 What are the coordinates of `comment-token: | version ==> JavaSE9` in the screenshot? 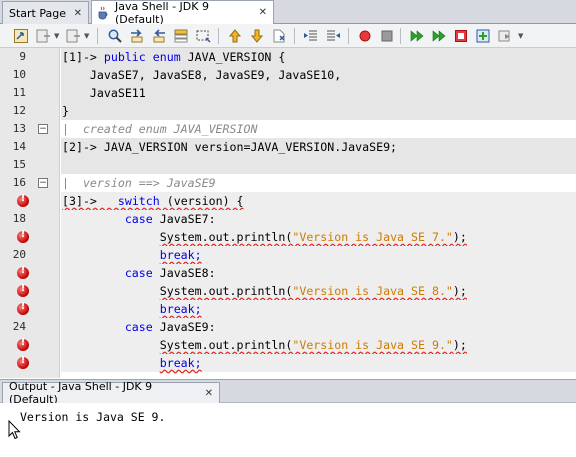 It's located at (139, 183).